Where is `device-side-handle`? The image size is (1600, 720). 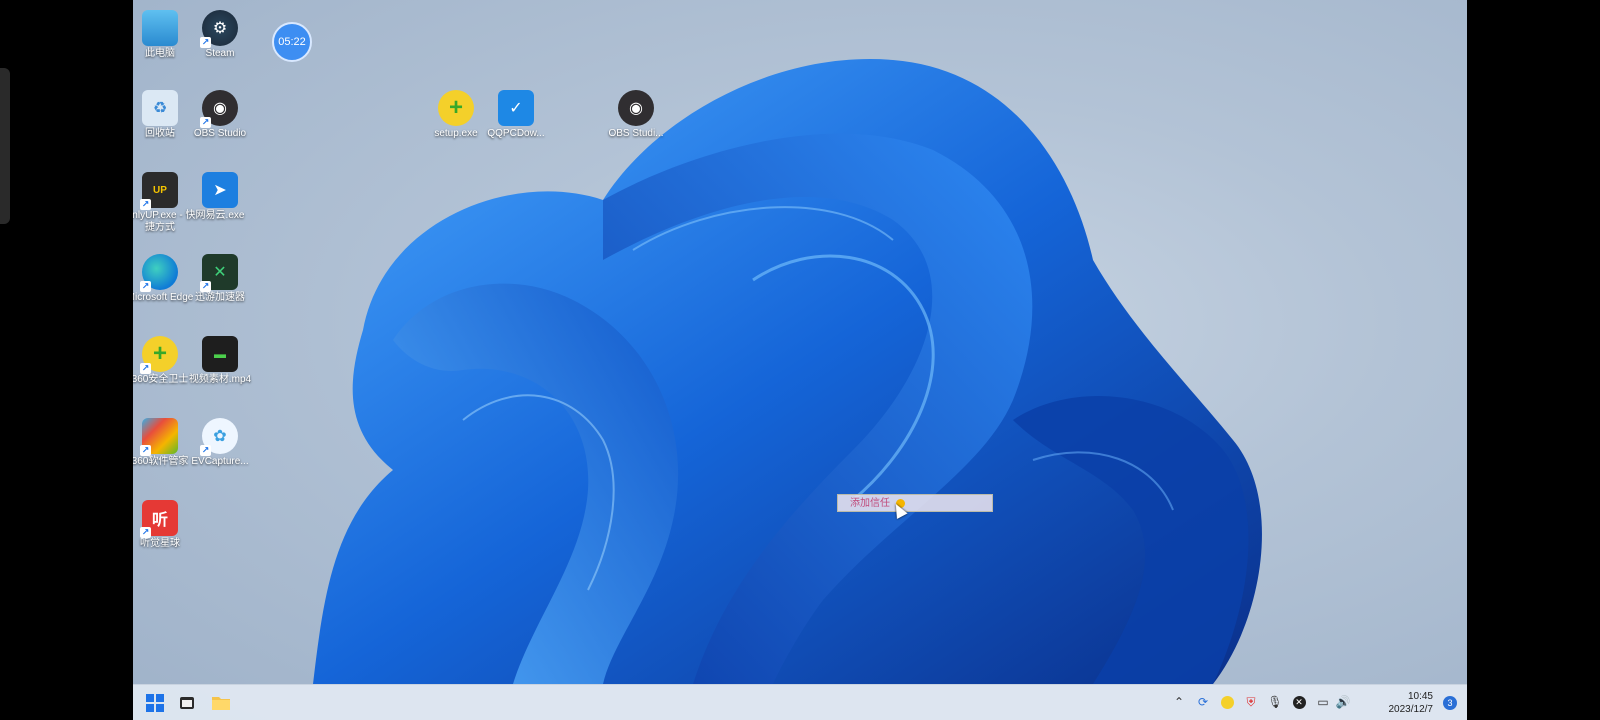 device-side-handle is located at coordinates (5, 146).